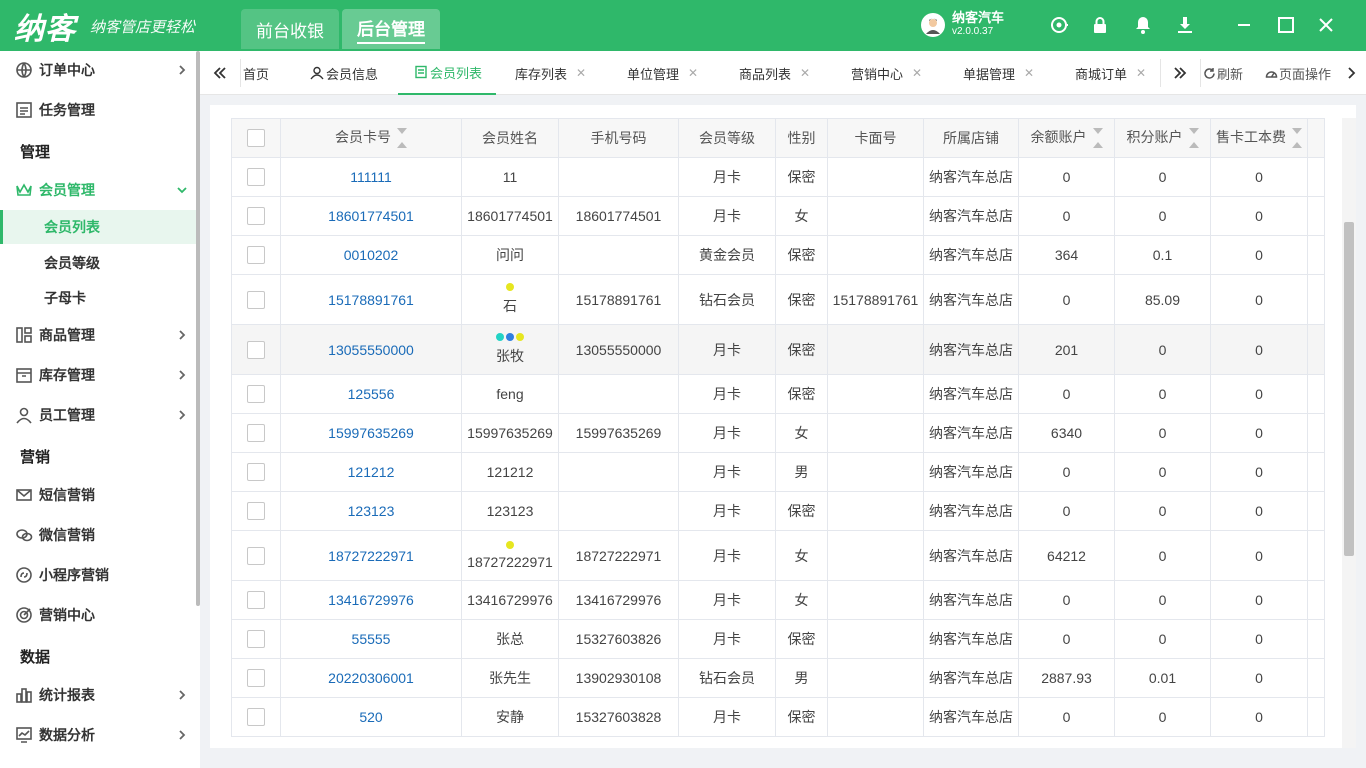 This screenshot has height=768, width=1366. Describe the element at coordinates (98, 535) in the screenshot. I see `sidebar-item-wechat: 微信营销` at that location.